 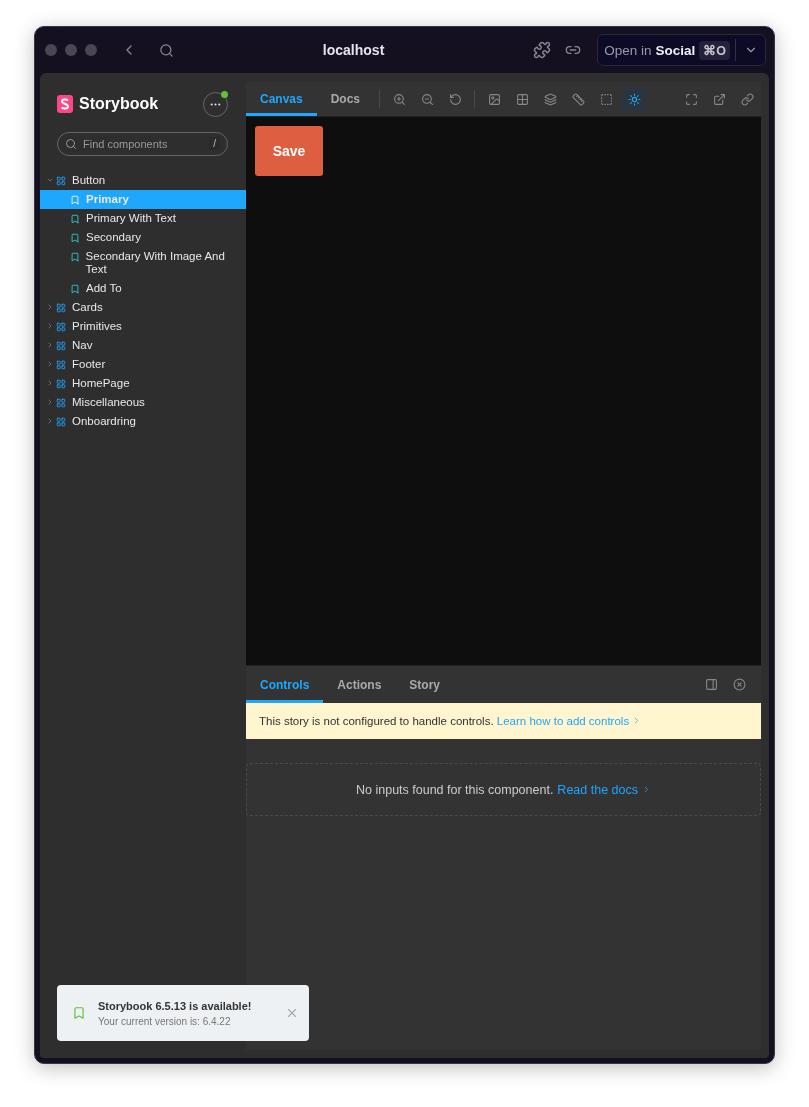 What do you see at coordinates (143, 345) in the screenshot?
I see `tree-item: Nav` at bounding box center [143, 345].